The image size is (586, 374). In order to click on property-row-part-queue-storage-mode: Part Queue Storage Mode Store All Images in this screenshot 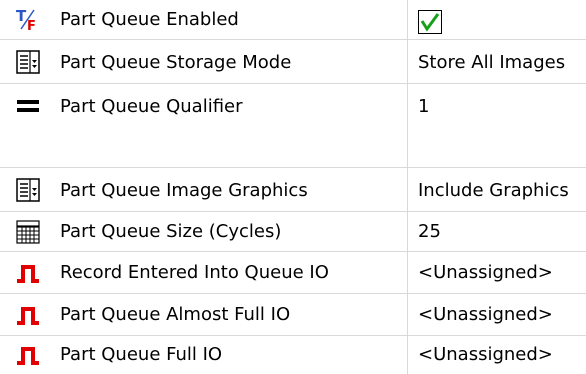, I will do `click(293, 62)`.